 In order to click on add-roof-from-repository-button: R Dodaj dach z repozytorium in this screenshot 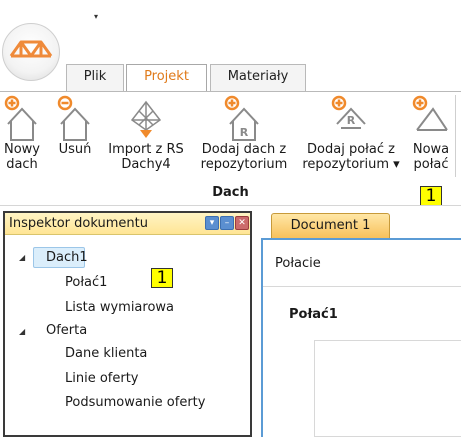, I will do `click(244, 133)`.